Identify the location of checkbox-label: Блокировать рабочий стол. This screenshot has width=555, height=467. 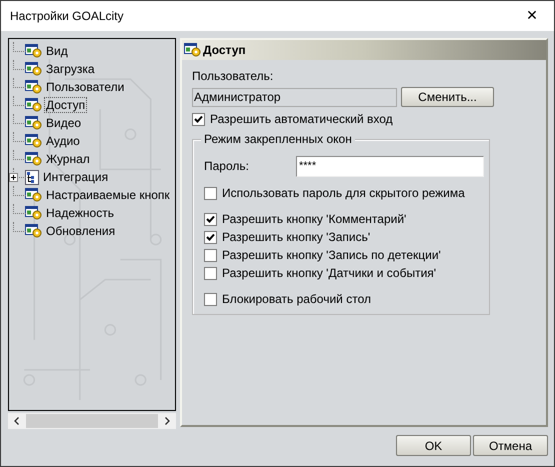
(296, 299).